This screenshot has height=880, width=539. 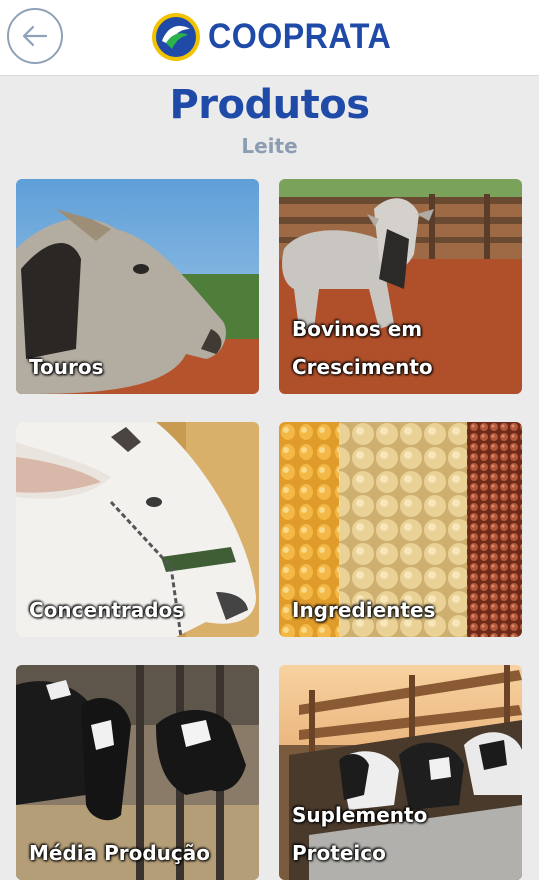 I want to click on product-card-label: Média Produção, so click(x=120, y=853).